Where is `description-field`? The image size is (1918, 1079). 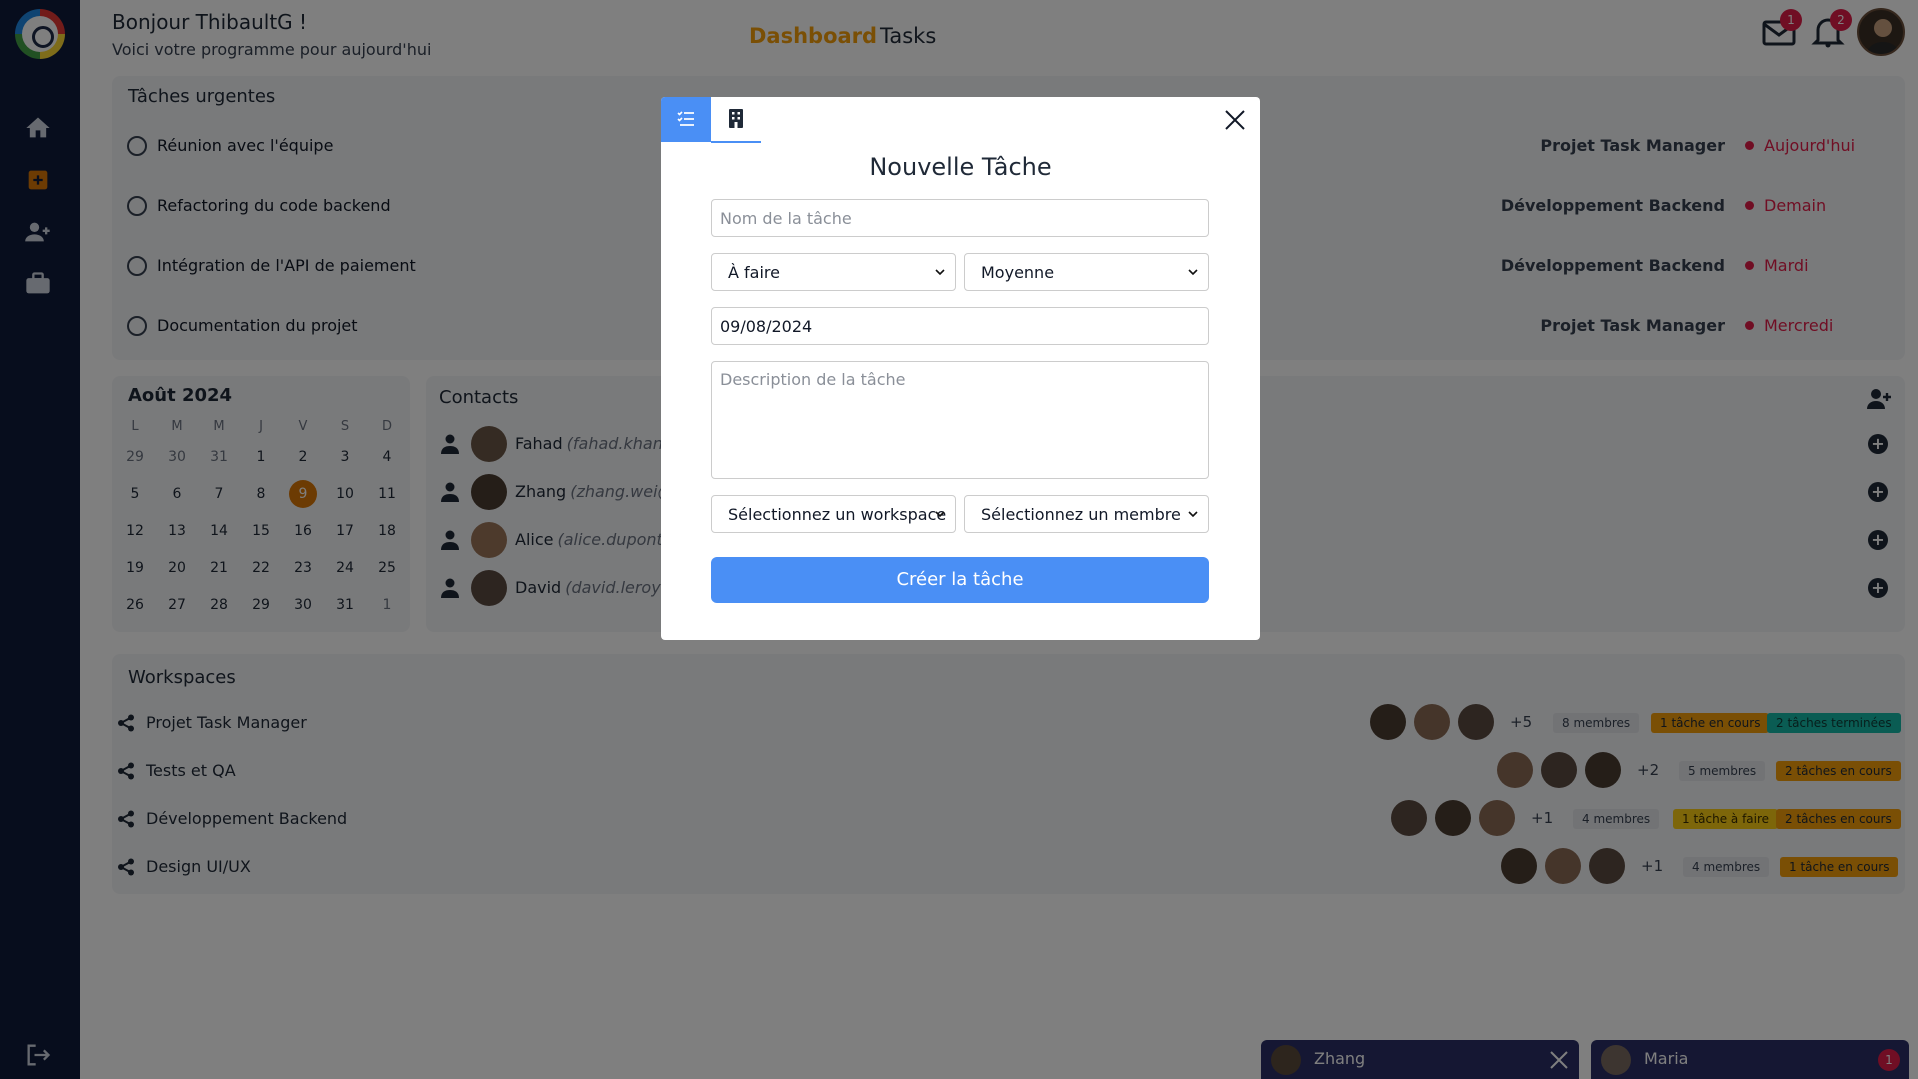
description-field is located at coordinates (960, 420).